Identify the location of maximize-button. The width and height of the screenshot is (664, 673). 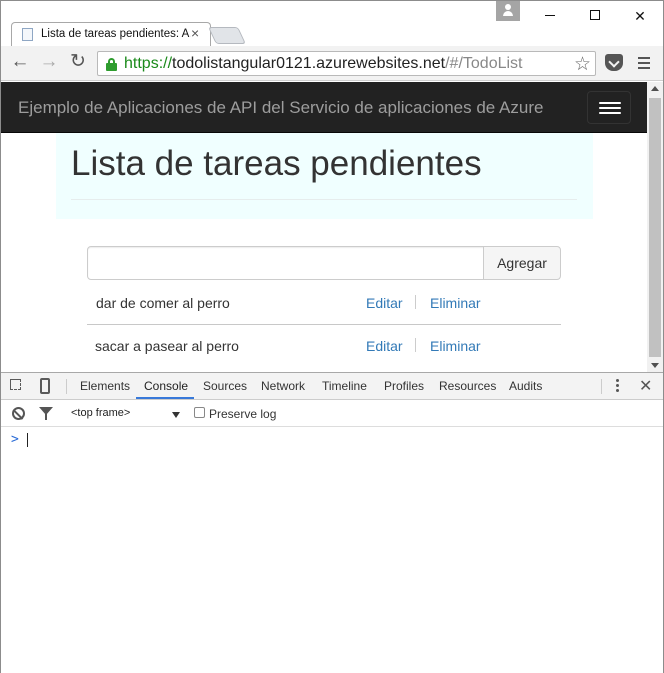
(595, 16).